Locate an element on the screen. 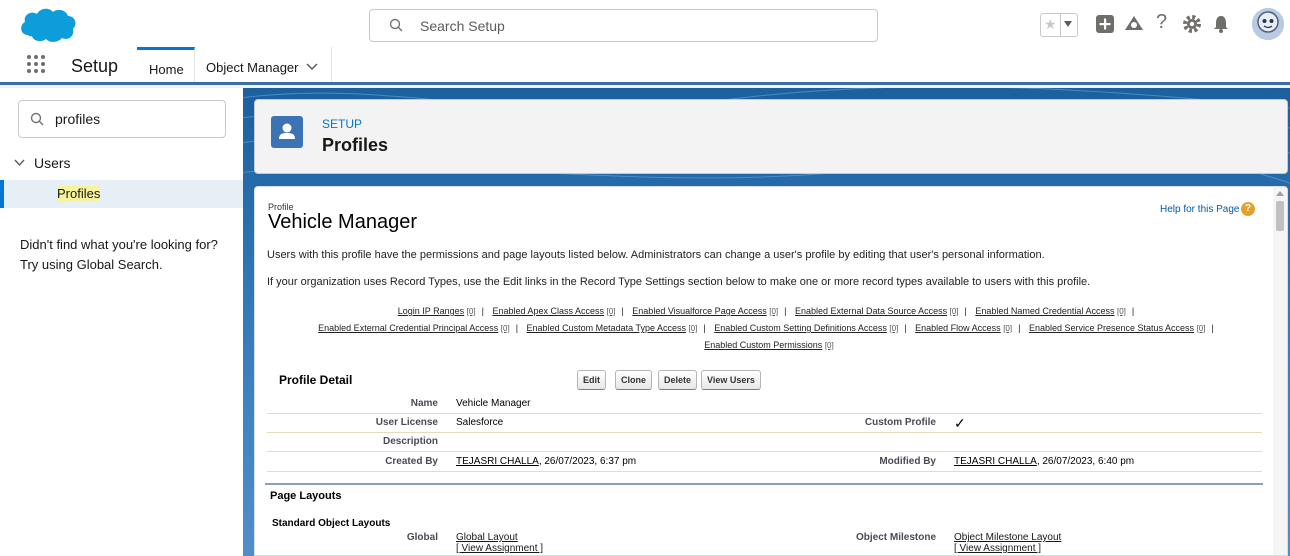 The image size is (1290, 556). app-nav-bar: Setup Home Object Manager is located at coordinates (645, 66).